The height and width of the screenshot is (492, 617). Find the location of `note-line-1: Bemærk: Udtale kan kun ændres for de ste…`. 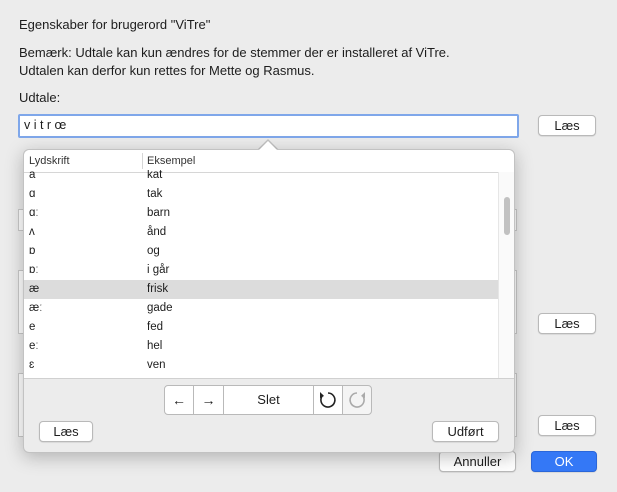

note-line-1: Bemærk: Udtale kan kun ændres for de ste… is located at coordinates (234, 52).